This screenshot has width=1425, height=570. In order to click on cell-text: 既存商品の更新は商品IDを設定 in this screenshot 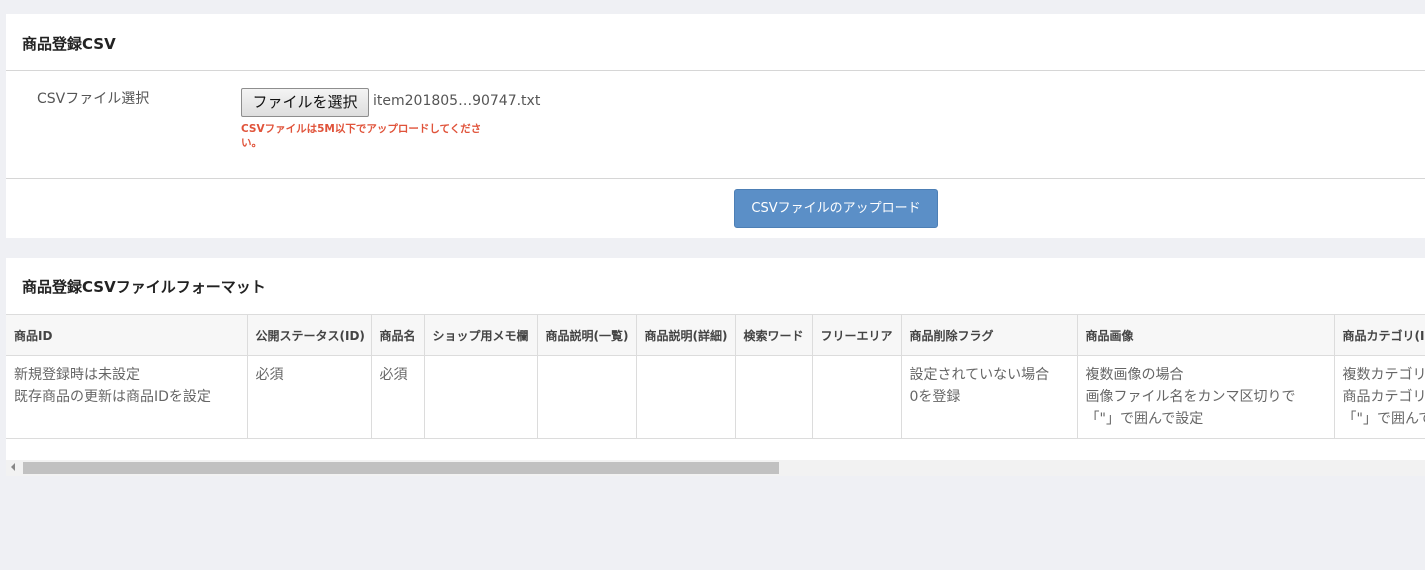, I will do `click(112, 397)`.